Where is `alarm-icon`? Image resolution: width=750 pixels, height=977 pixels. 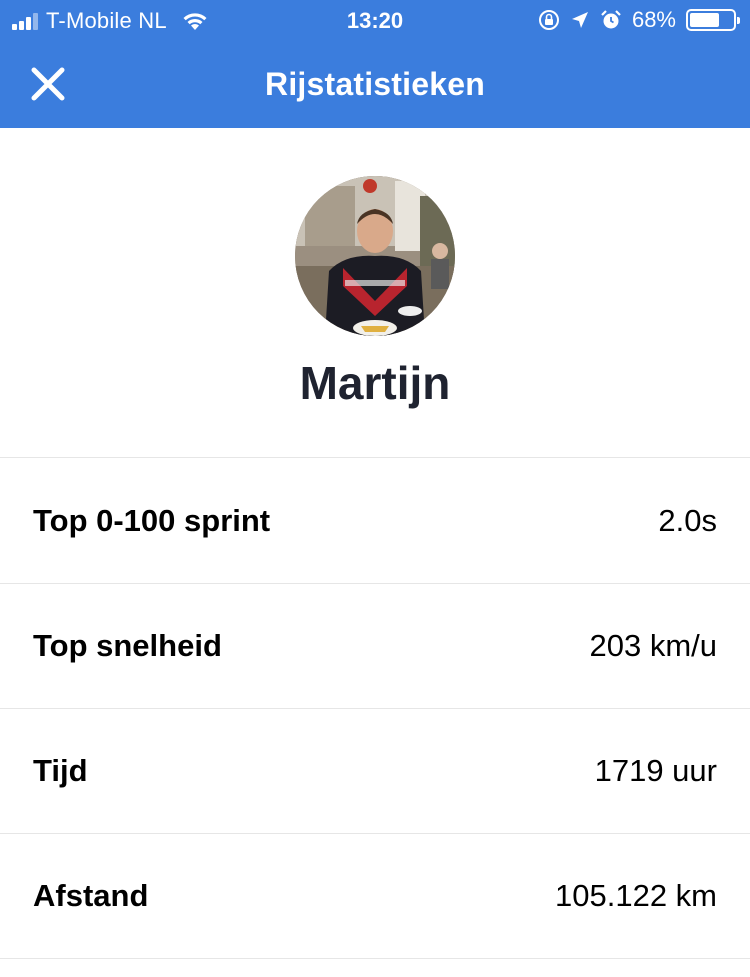 alarm-icon is located at coordinates (611, 19).